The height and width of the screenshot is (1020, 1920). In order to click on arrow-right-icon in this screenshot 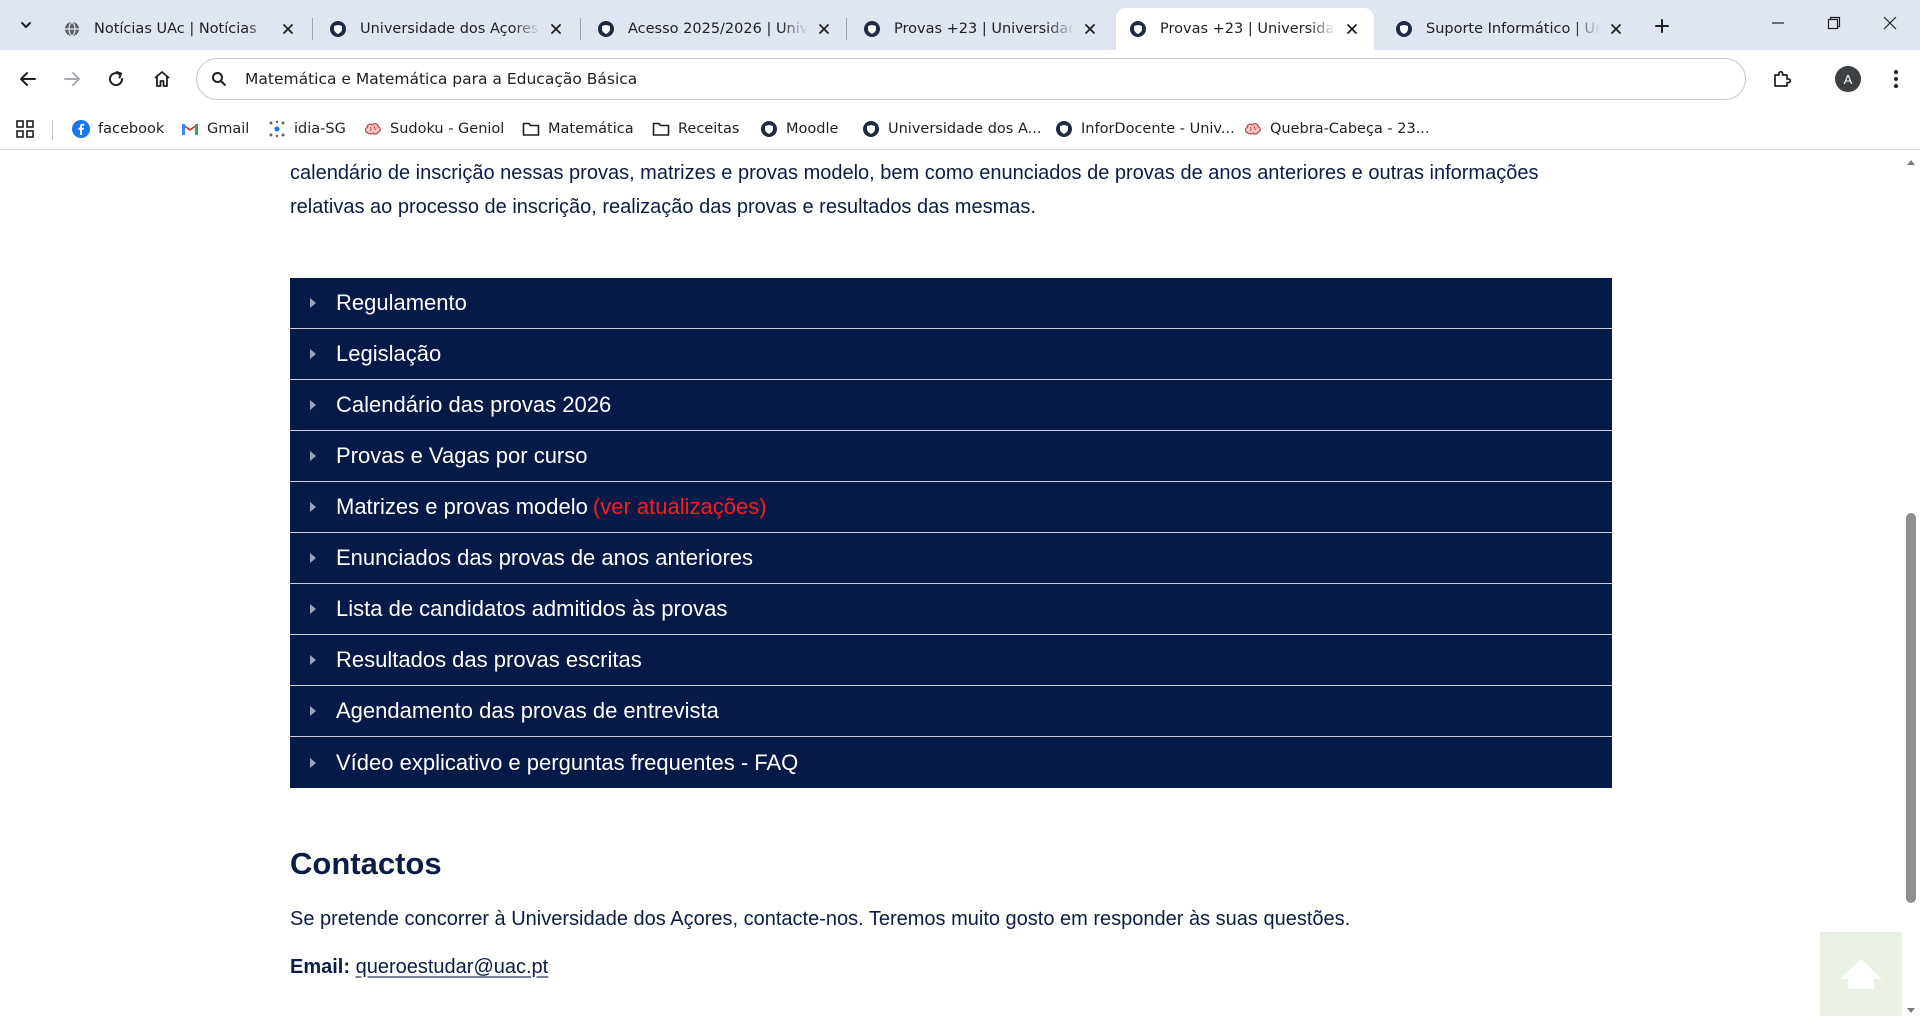, I will do `click(72, 79)`.